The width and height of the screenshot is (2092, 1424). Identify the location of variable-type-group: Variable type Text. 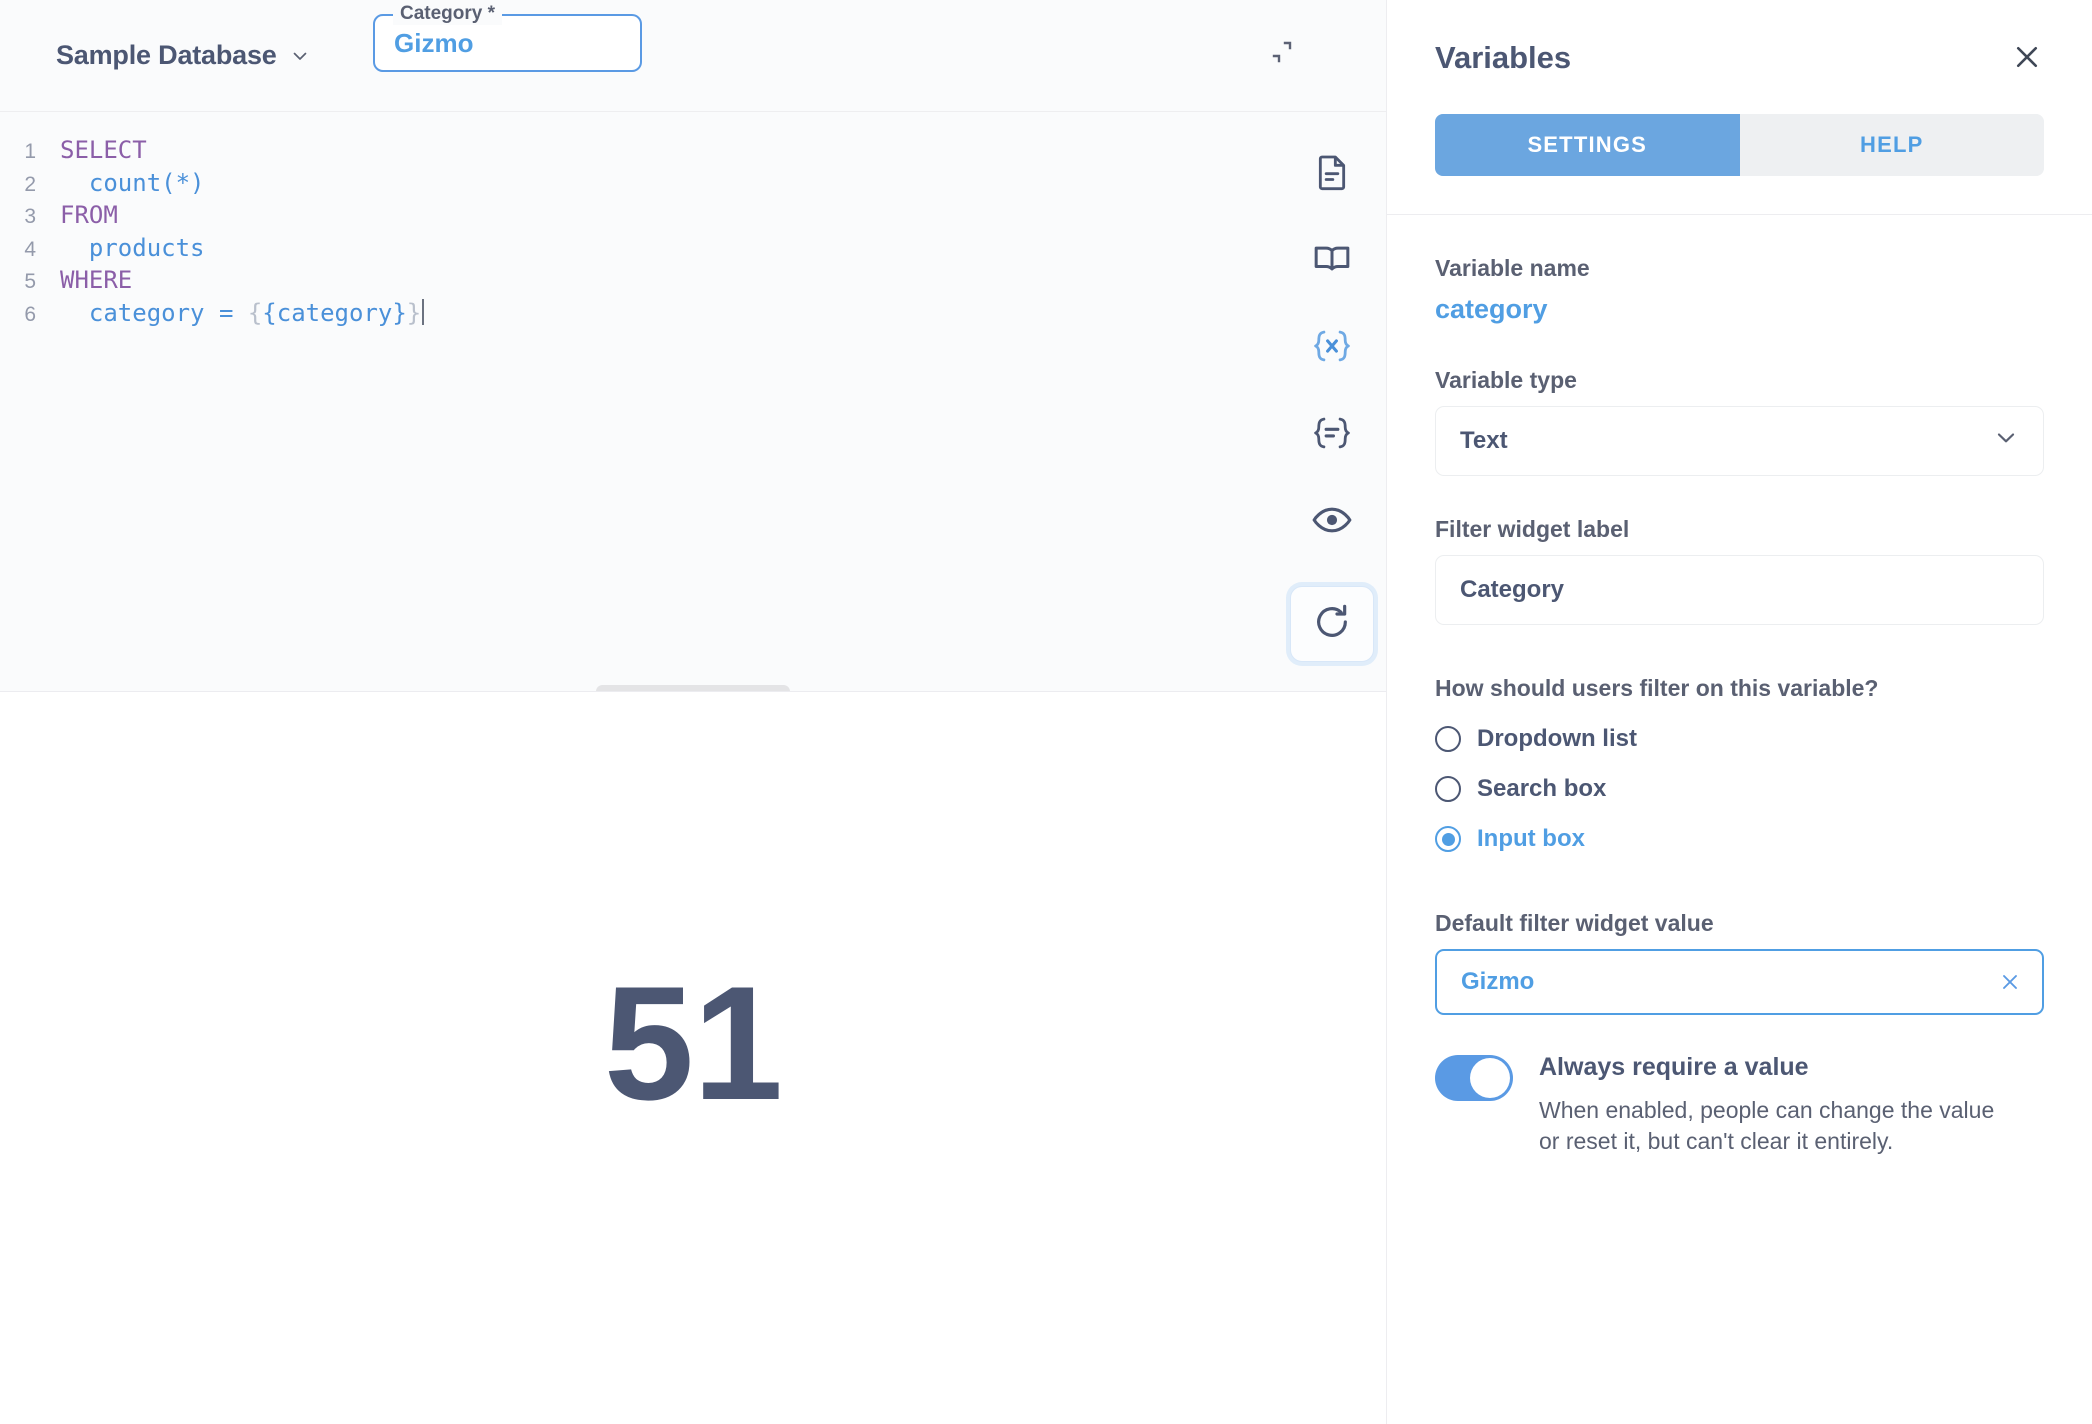
(1739, 421).